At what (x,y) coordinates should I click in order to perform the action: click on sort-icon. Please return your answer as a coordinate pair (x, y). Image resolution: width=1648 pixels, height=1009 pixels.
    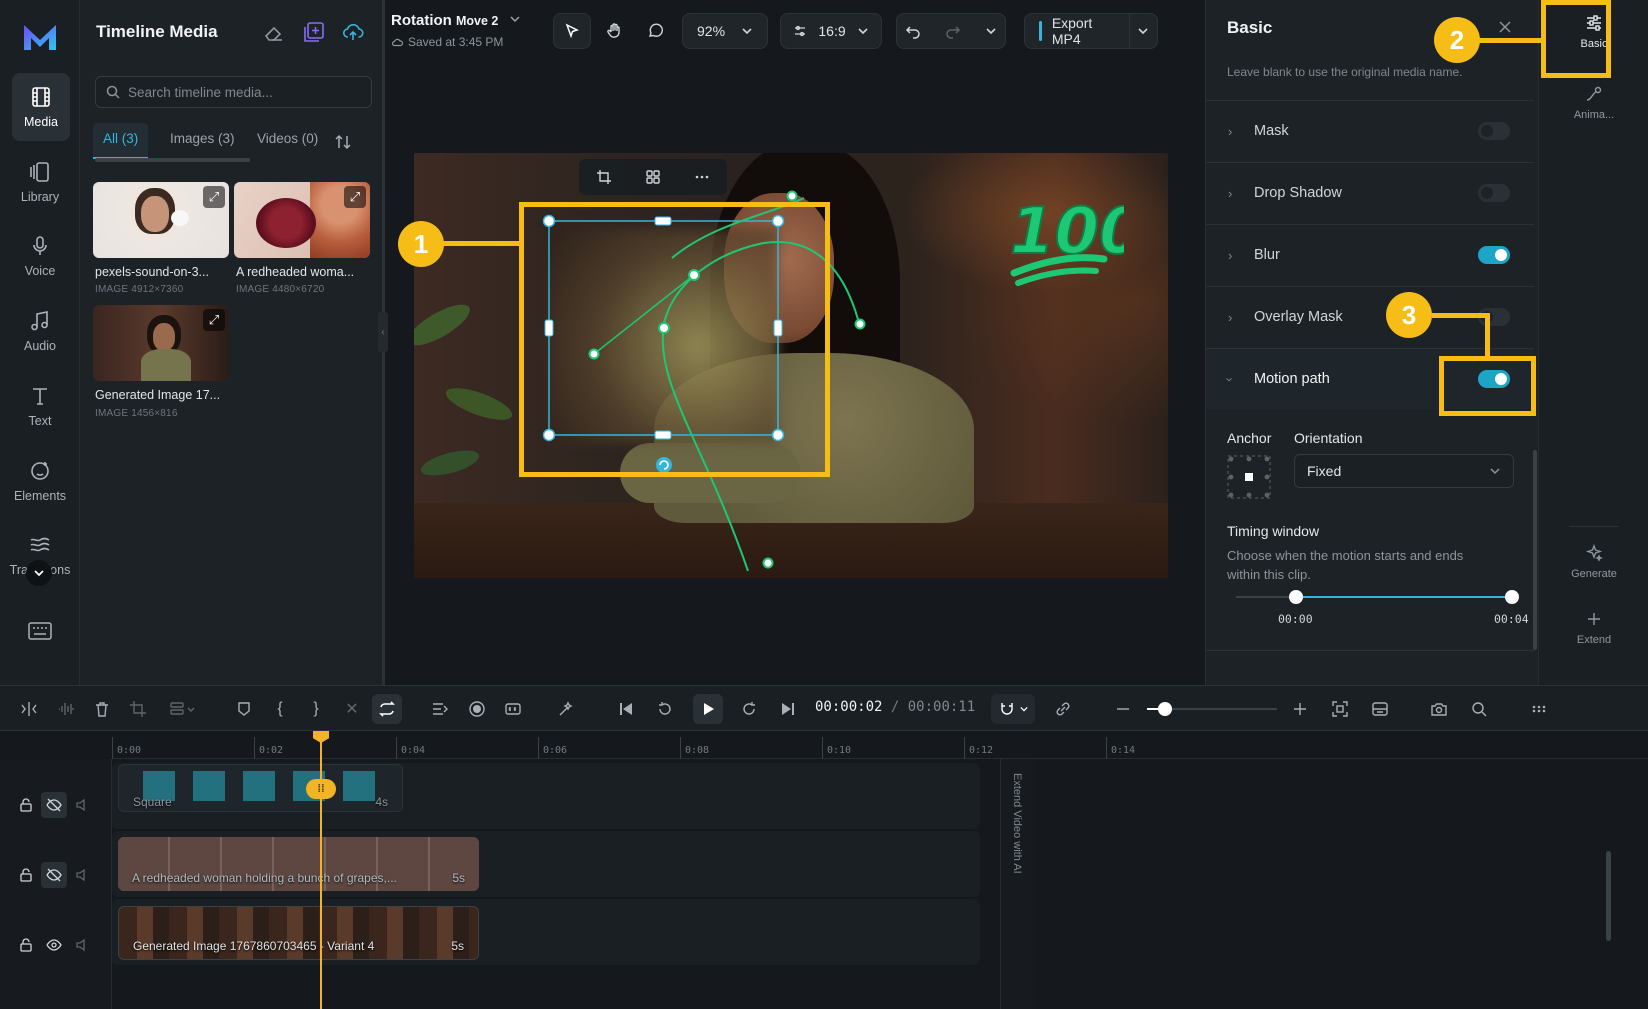
    Looking at the image, I should click on (343, 142).